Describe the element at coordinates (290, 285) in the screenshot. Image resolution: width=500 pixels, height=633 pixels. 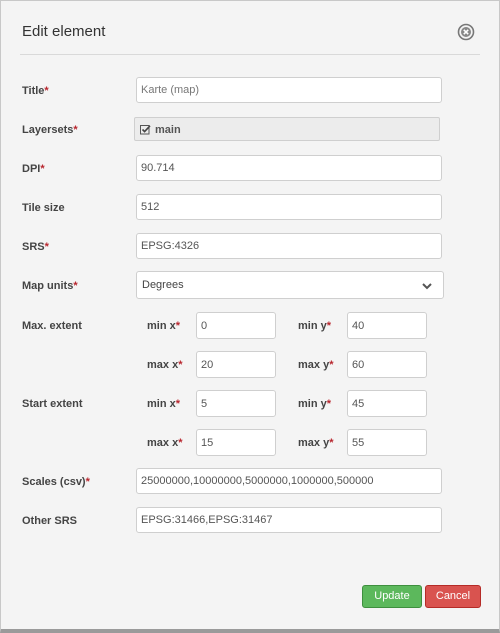
I see `map-units-select: Degrees` at that location.